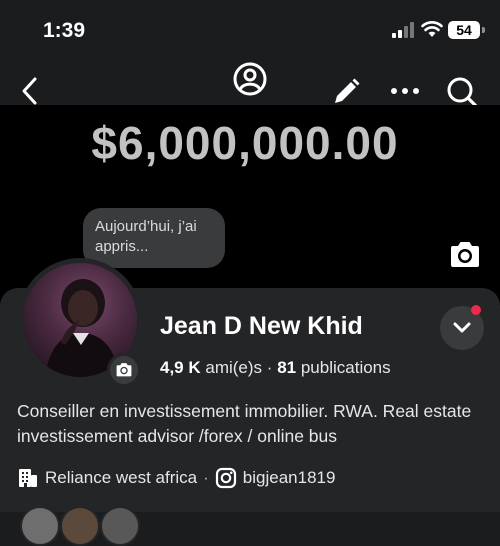  Describe the element at coordinates (287, 367) in the screenshot. I see `posts-count: 81` at that location.